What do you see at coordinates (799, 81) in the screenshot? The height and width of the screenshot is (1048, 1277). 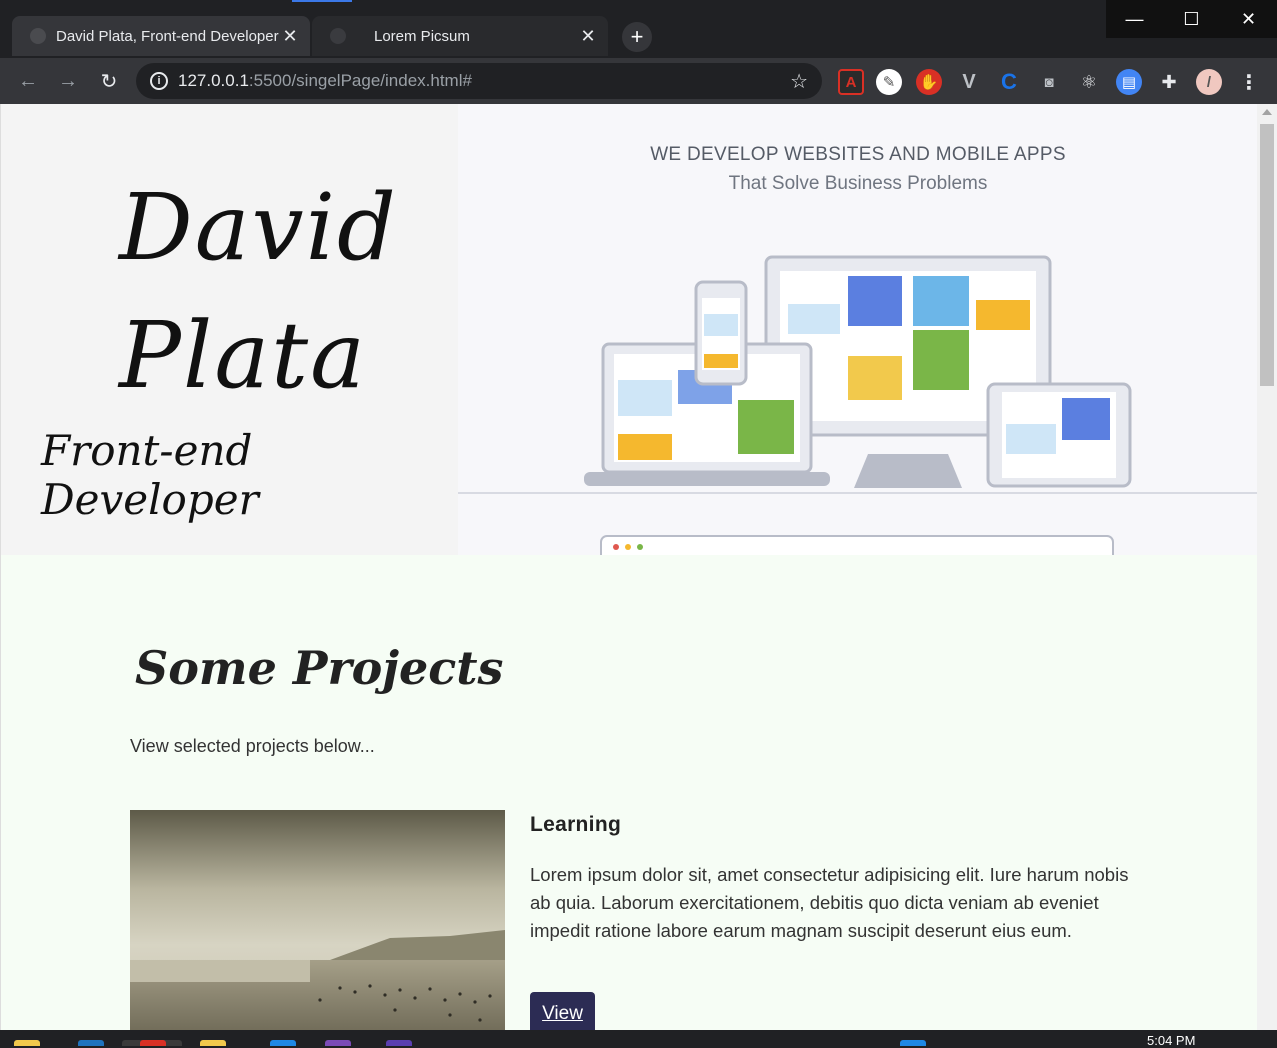 I see `bookmark-star-icon: ☆` at bounding box center [799, 81].